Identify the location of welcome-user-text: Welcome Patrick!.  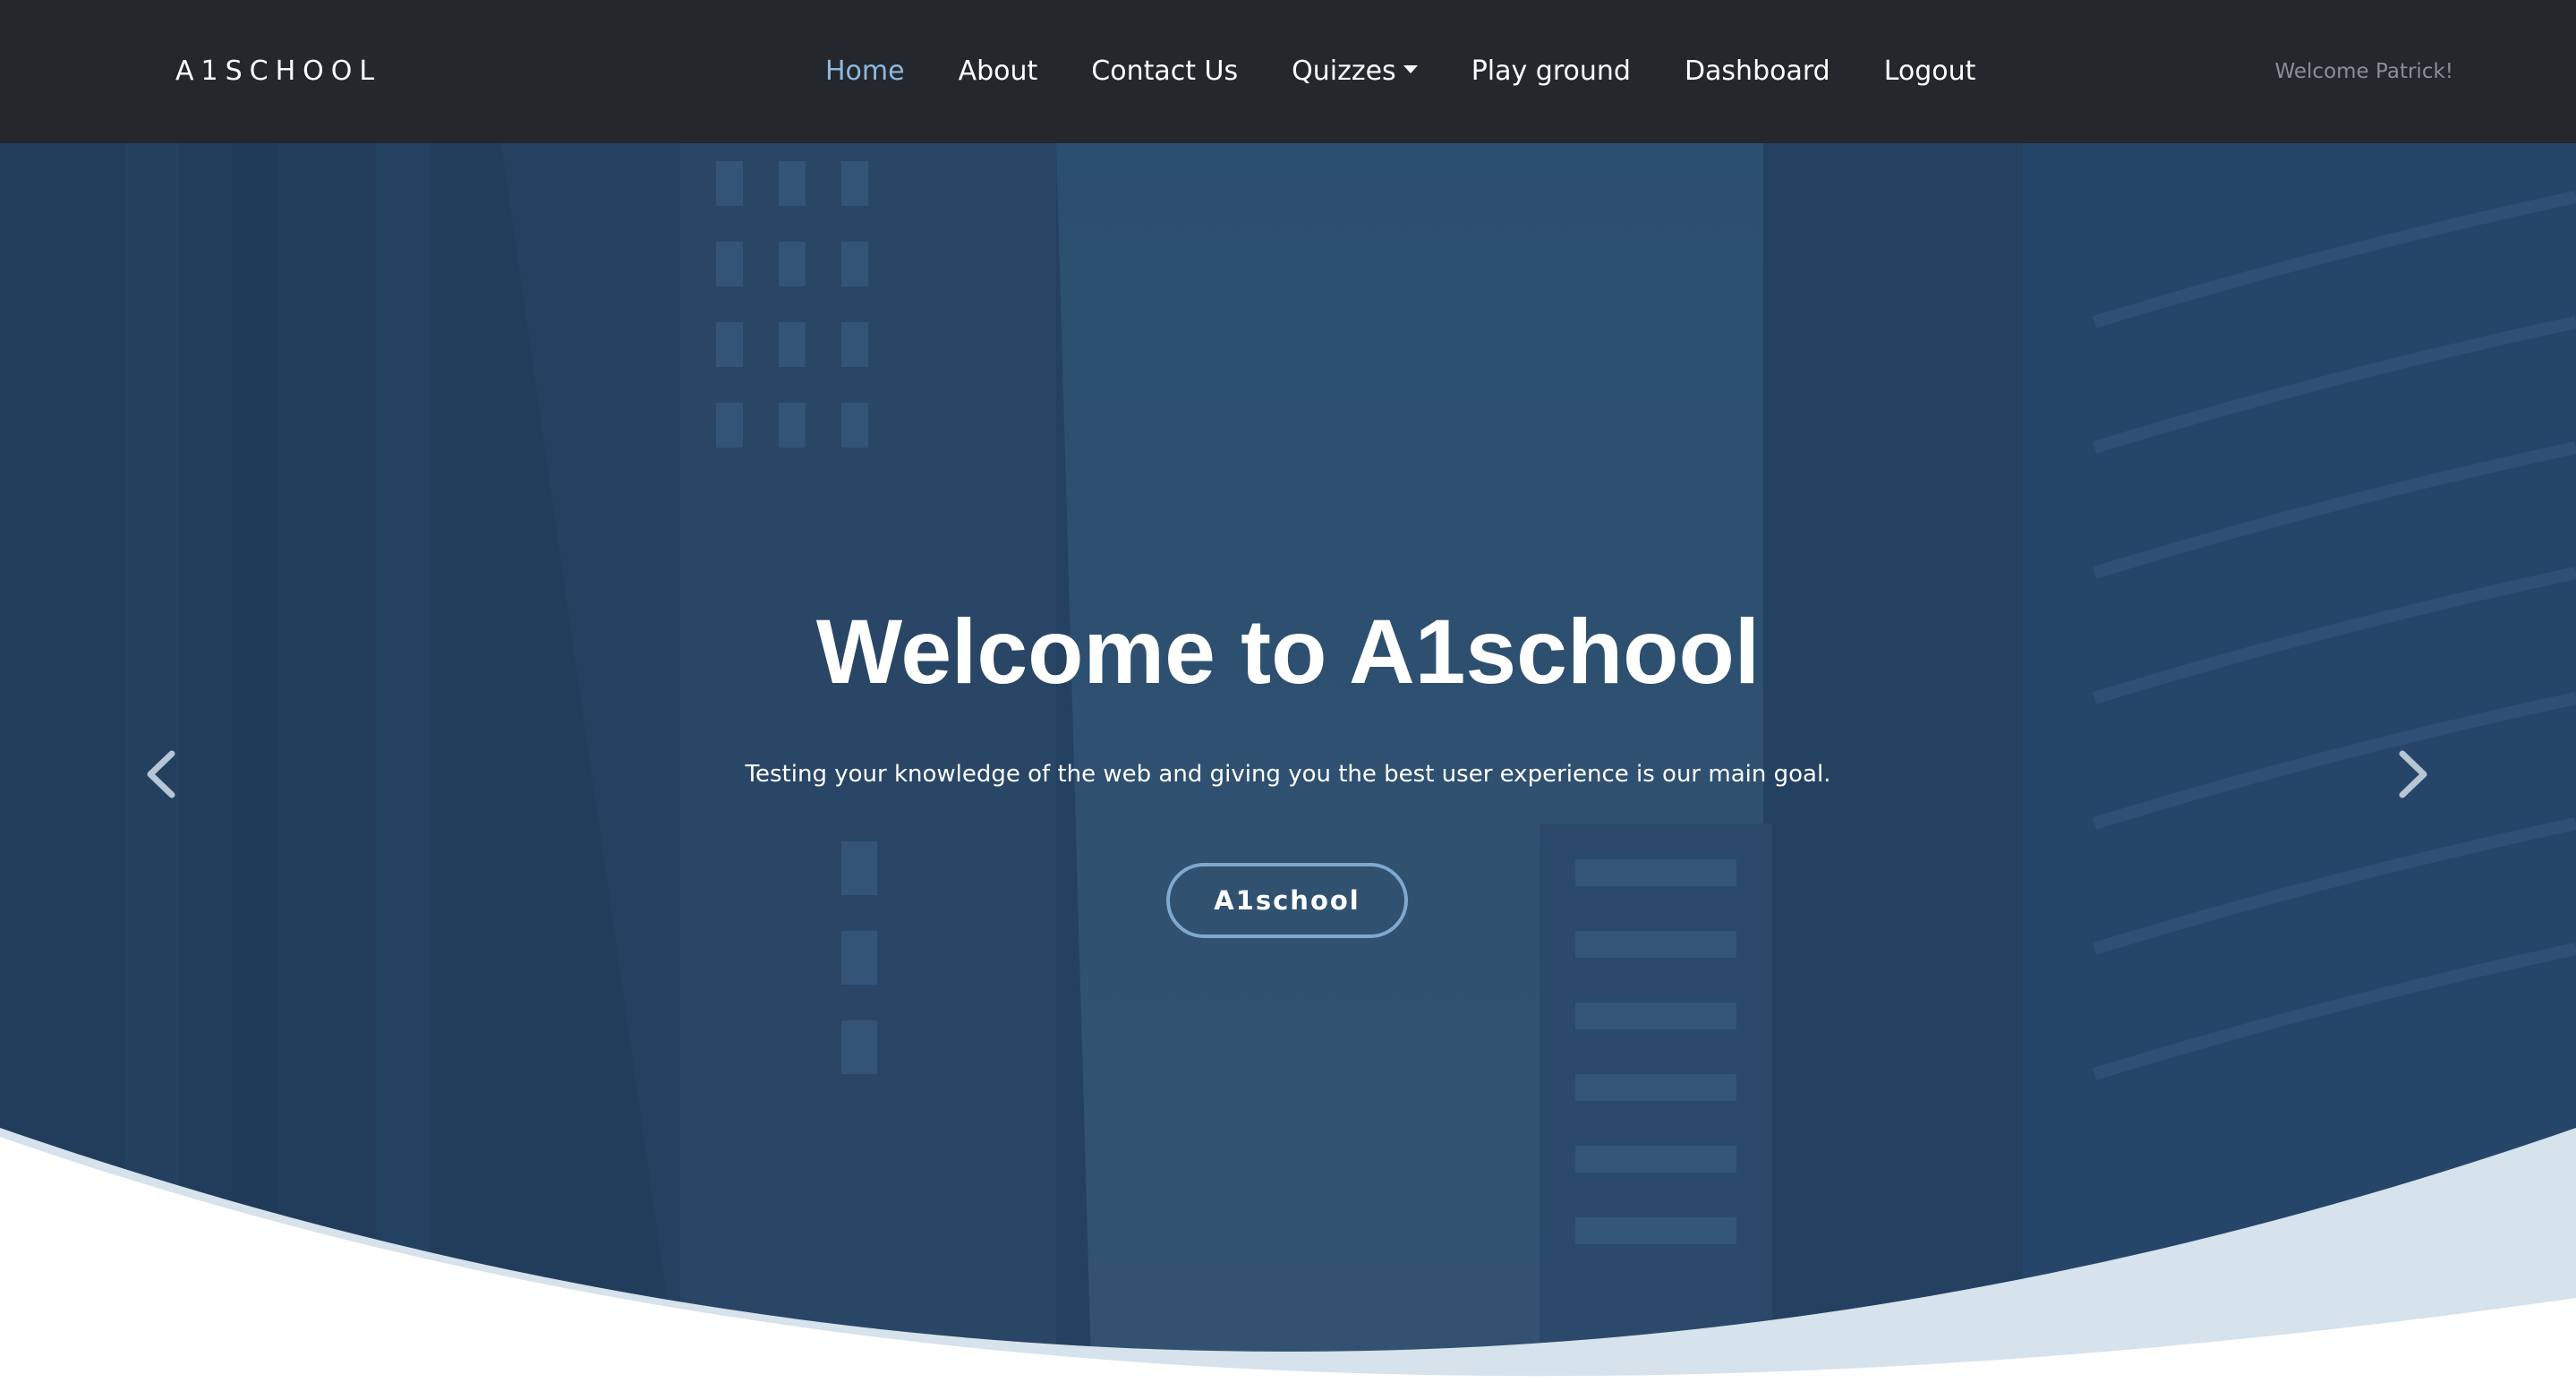
(2364, 71).